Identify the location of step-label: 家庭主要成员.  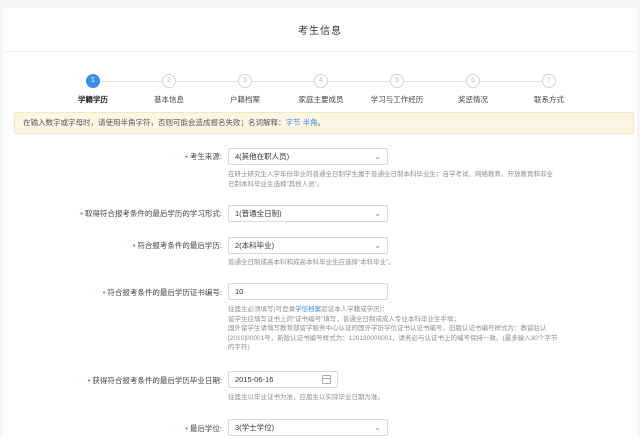
(321, 99).